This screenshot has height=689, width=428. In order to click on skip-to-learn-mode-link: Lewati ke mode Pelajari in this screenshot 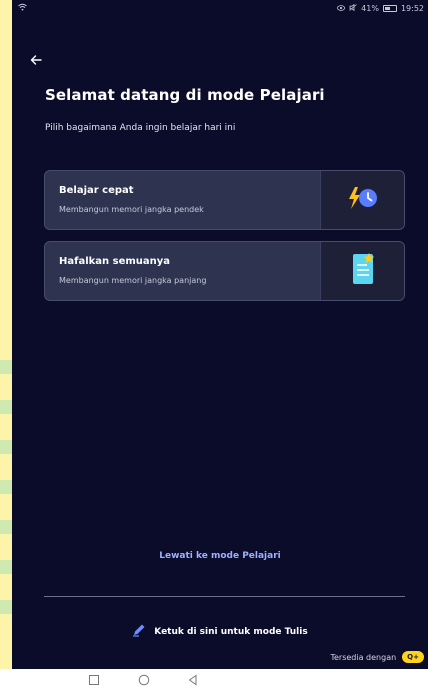, I will do `click(220, 556)`.